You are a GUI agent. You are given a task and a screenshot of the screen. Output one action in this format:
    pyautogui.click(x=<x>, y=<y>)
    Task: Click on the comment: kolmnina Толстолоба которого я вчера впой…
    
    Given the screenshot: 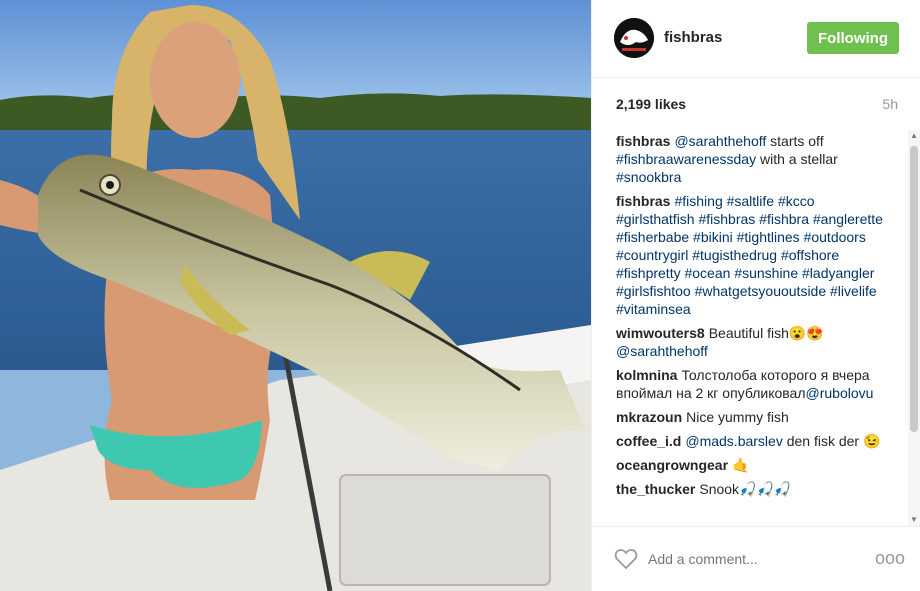 What is the action you would take?
    pyautogui.click(x=751, y=384)
    